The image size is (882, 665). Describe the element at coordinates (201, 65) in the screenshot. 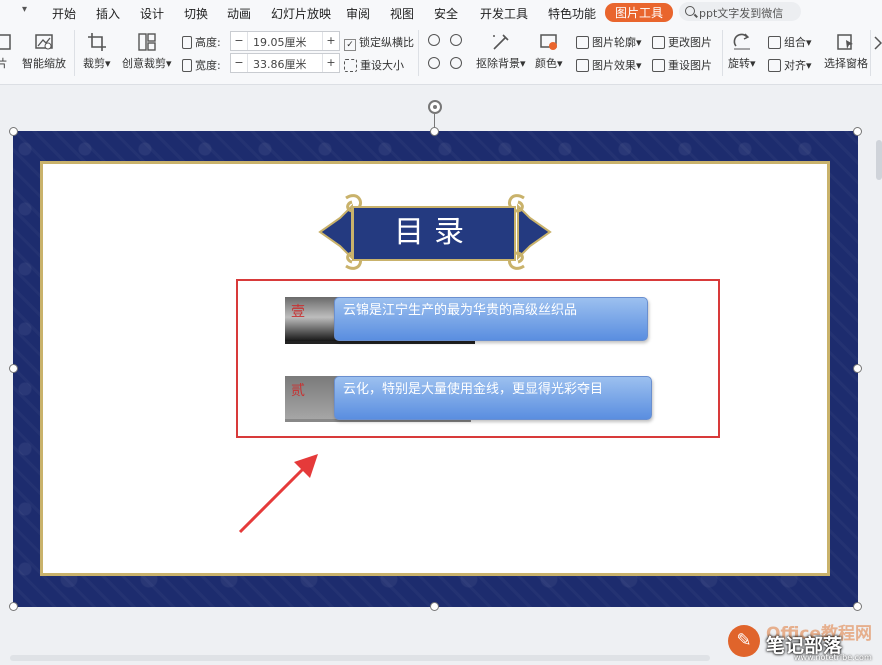

I see `width-field-label: 宽度:` at that location.